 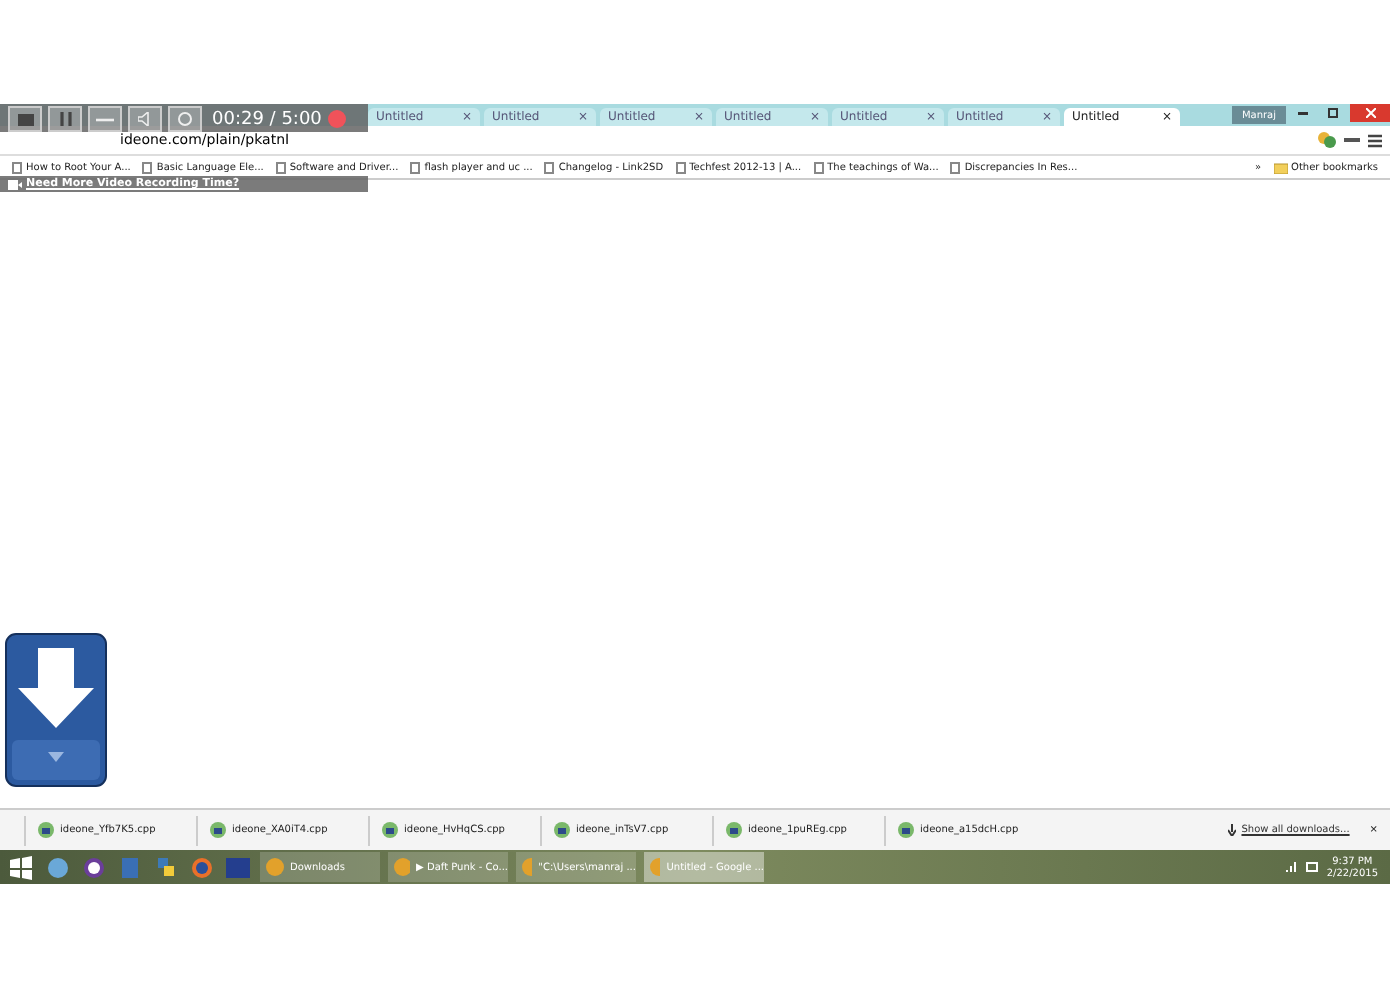 I want to click on menu-button, so click(x=25, y=119).